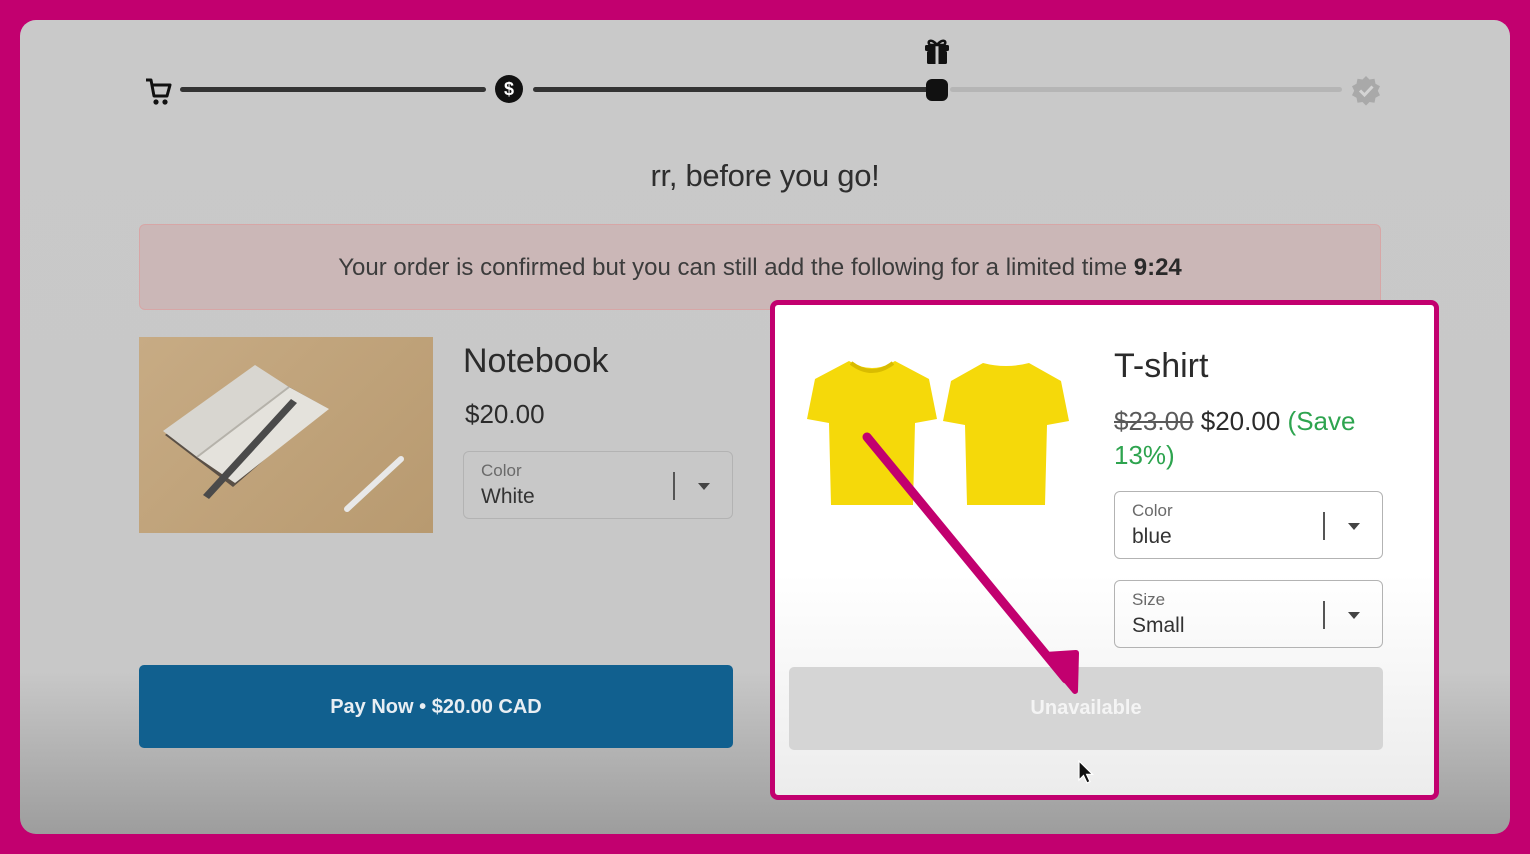 This screenshot has height=854, width=1530. I want to click on notebook-image, so click(286, 435).